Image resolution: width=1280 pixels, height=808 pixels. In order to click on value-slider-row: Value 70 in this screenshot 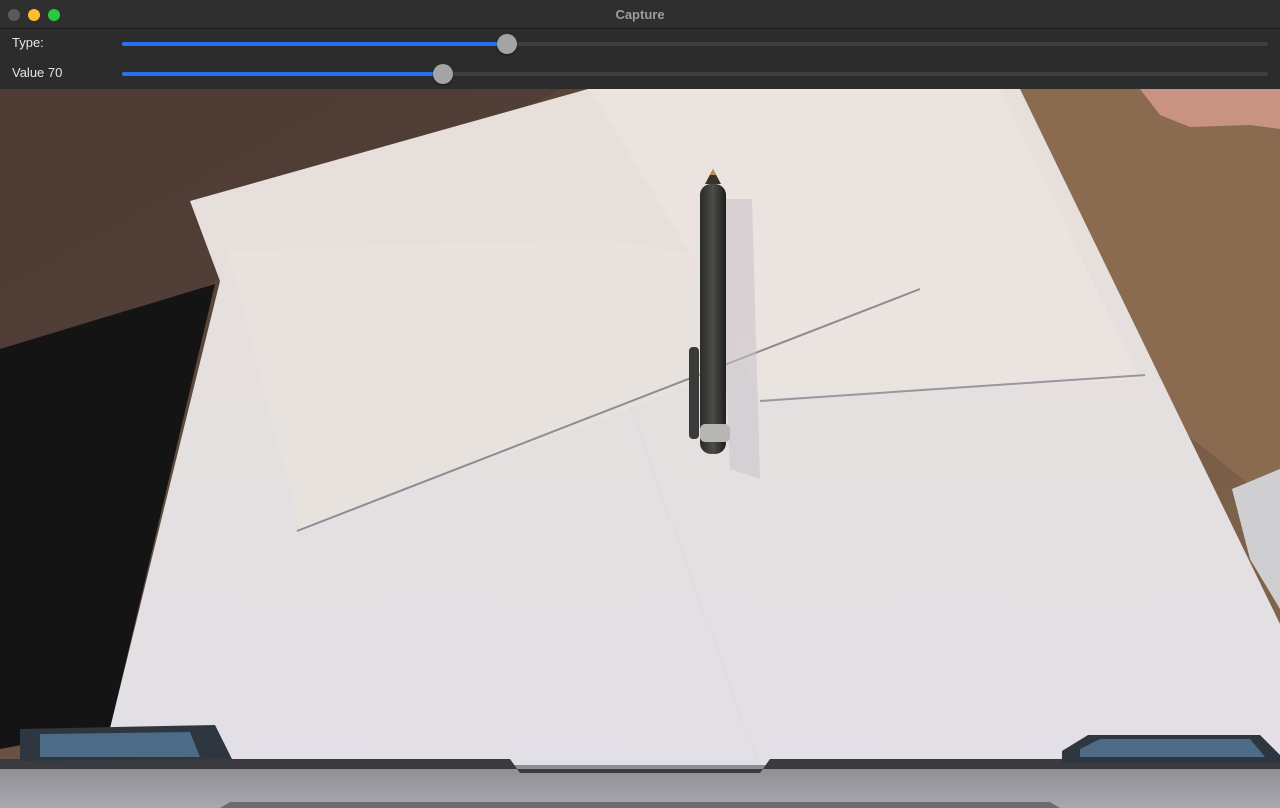, I will do `click(640, 74)`.